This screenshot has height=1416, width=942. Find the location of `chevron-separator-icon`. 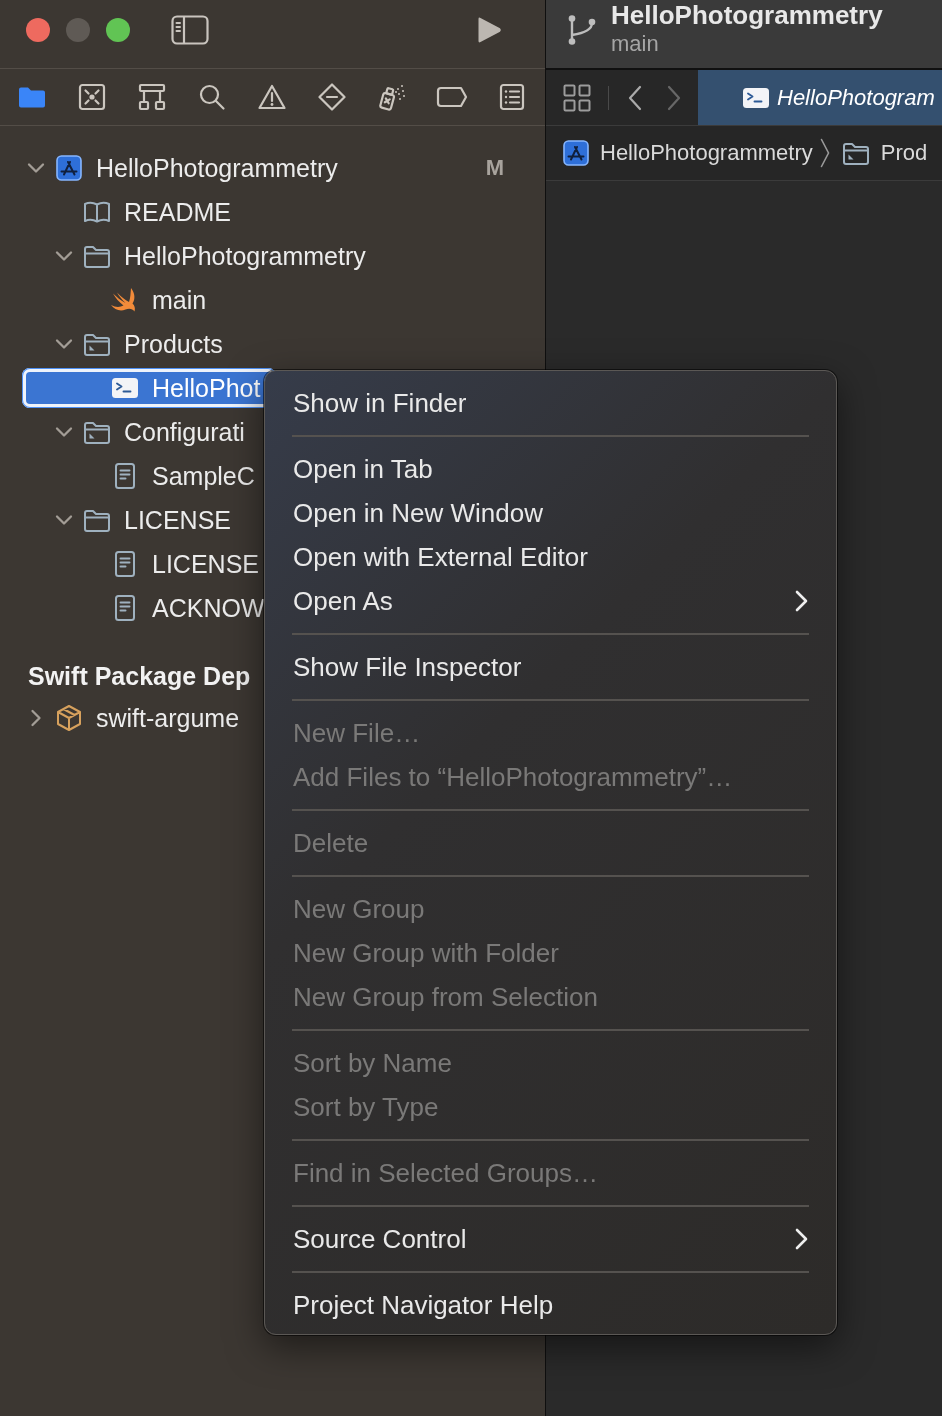

chevron-separator-icon is located at coordinates (824, 153).